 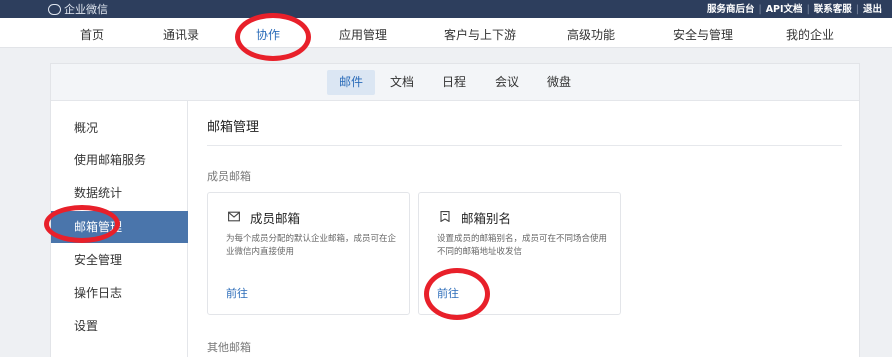 What do you see at coordinates (872, 9) in the screenshot?
I see `link-logout: 退出` at bounding box center [872, 9].